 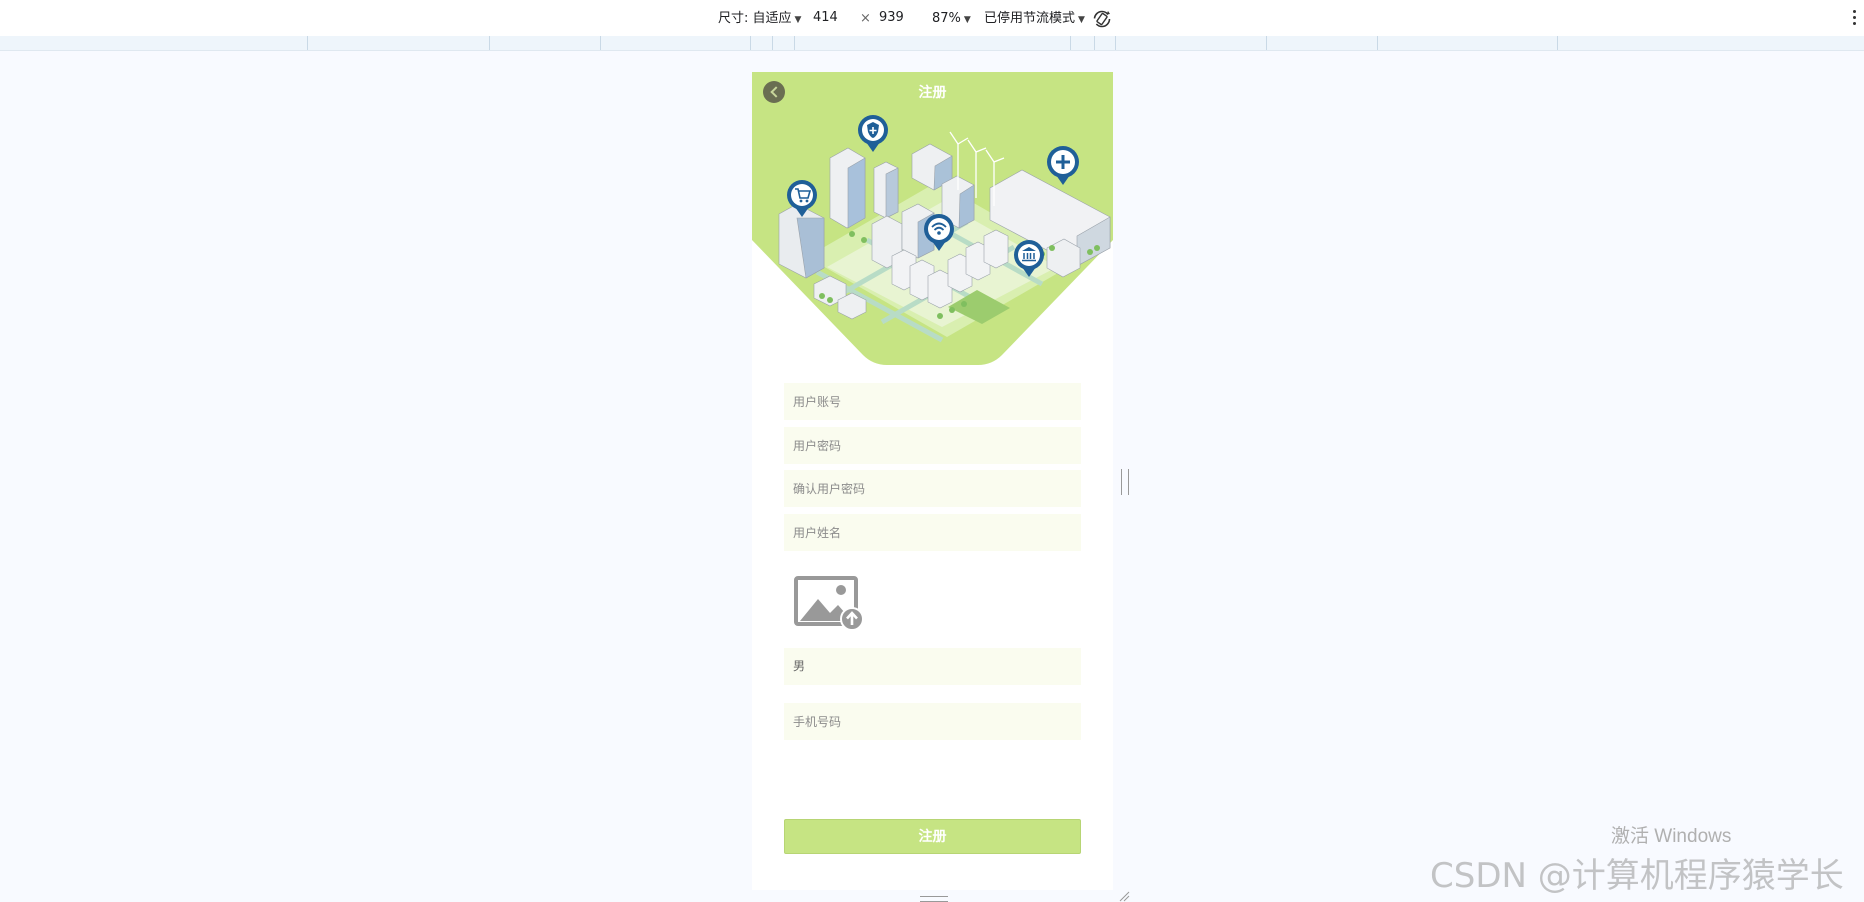 I want to click on zoom-label: 87%, so click(x=946, y=18).